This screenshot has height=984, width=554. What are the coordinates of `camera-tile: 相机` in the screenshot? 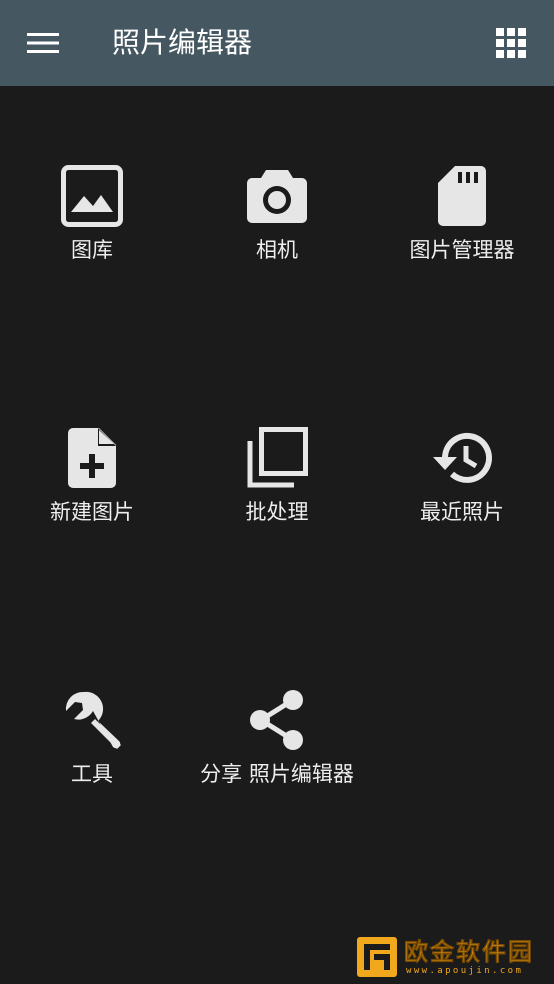 It's located at (277, 174).